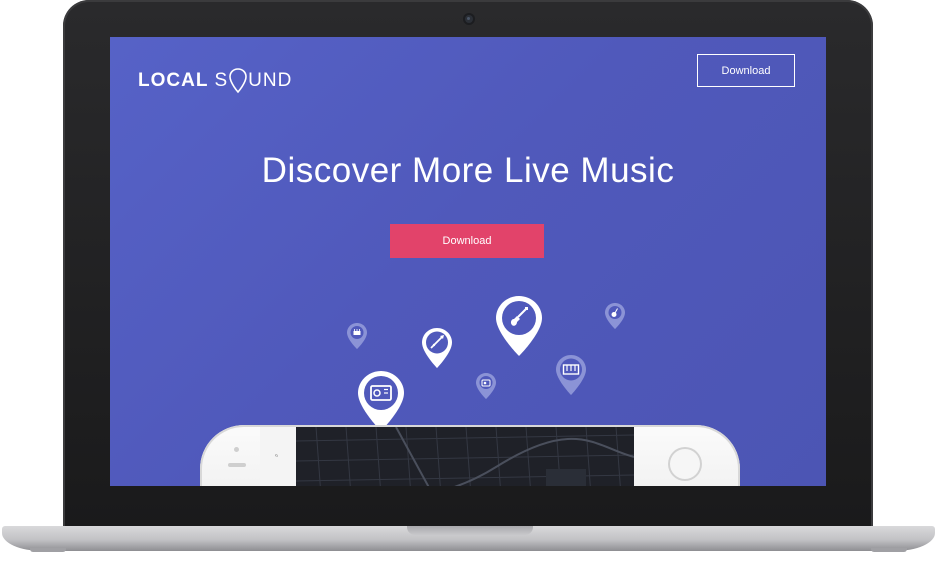  Describe the element at coordinates (236, 449) in the screenshot. I see `phone-front-camera` at that location.